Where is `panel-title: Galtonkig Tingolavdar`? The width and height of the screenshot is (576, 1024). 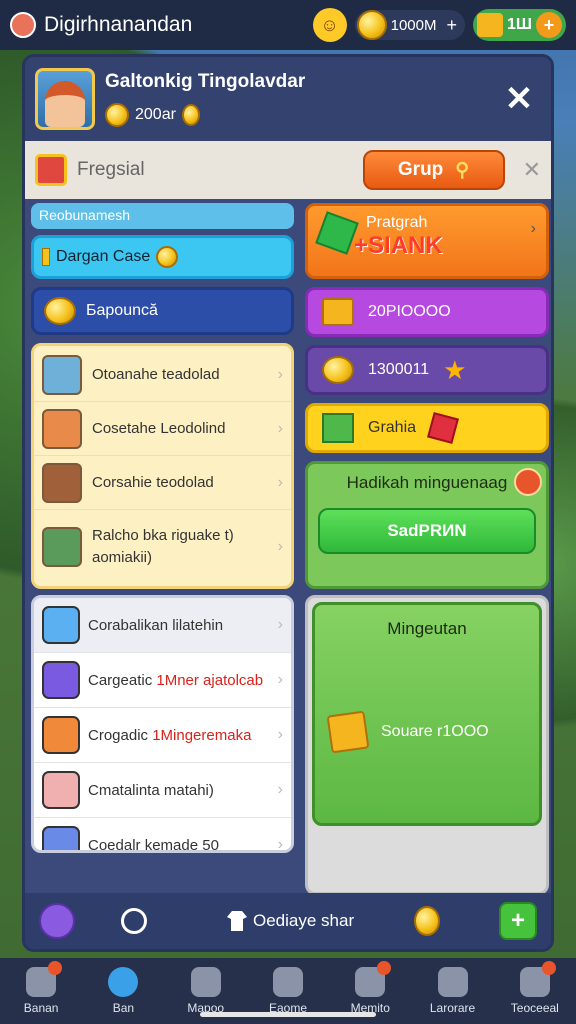 panel-title: Galtonkig Tingolavdar is located at coordinates (205, 81).